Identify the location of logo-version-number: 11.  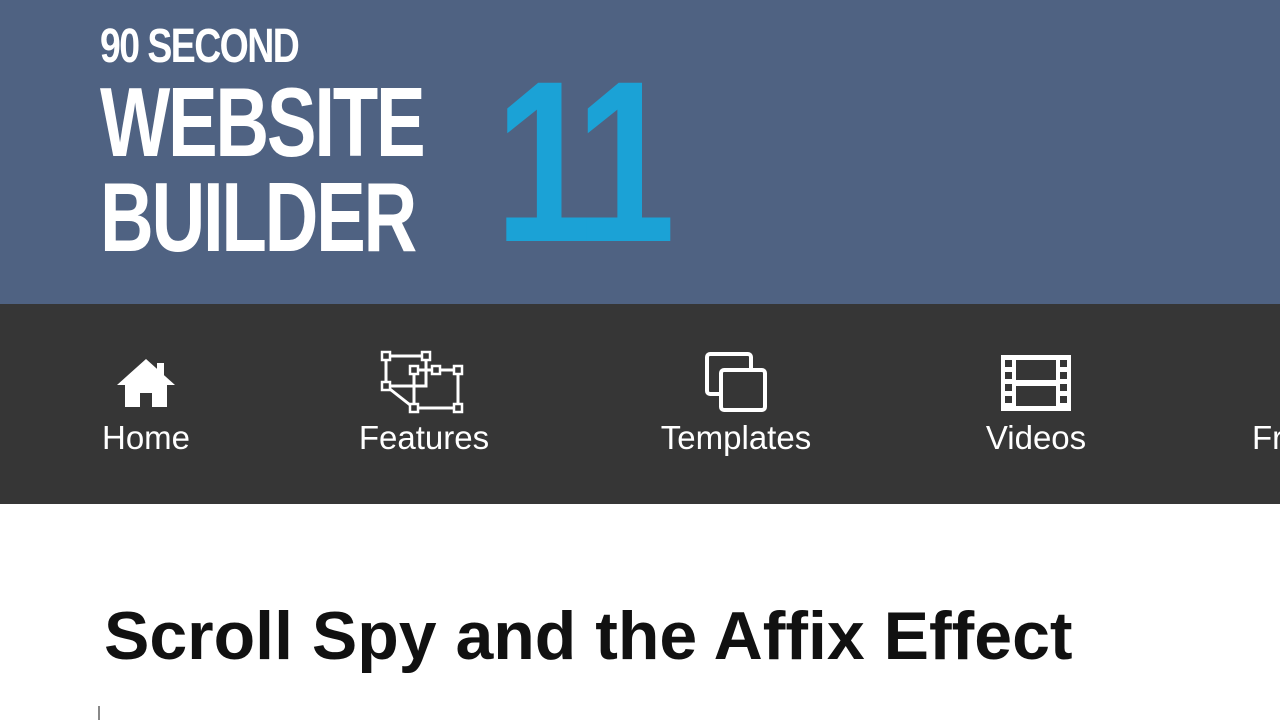
(585, 161).